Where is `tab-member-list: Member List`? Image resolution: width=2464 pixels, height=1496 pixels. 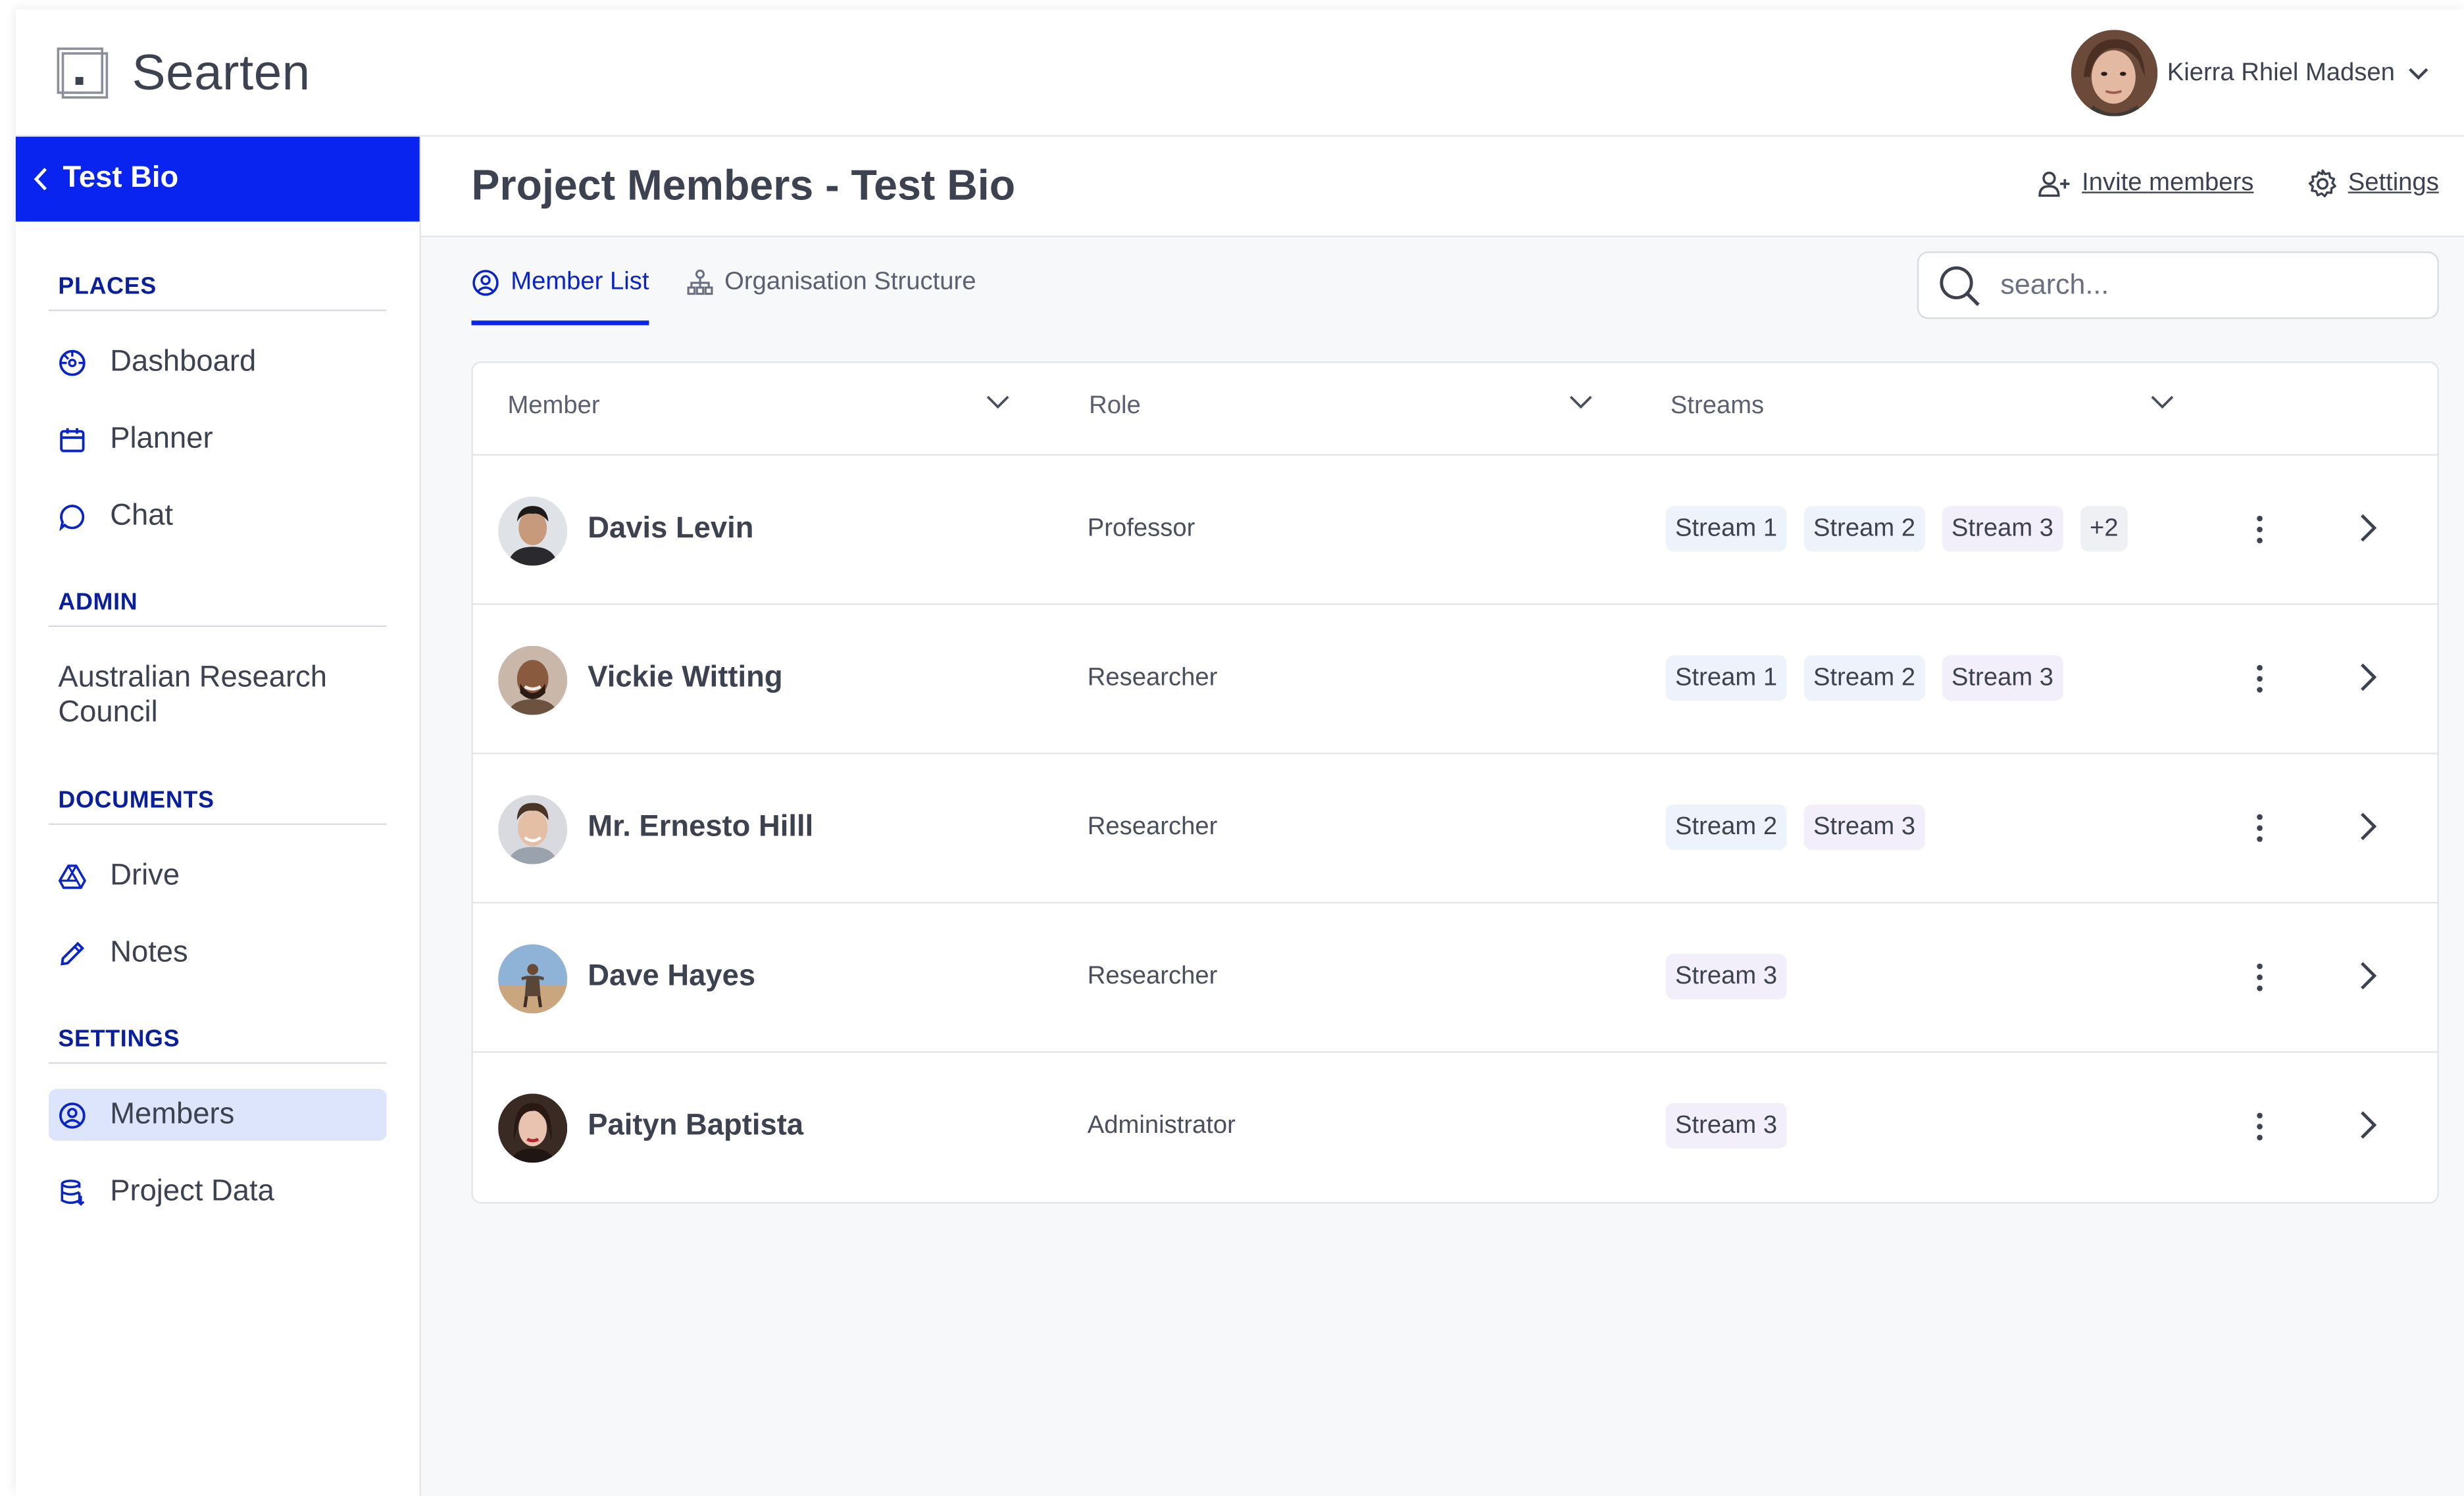
tab-member-list: Member List is located at coordinates (560, 297).